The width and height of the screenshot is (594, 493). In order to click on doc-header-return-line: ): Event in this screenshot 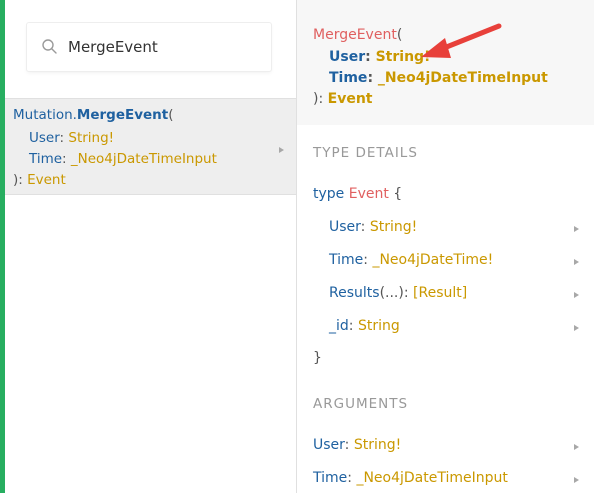, I will do `click(342, 99)`.